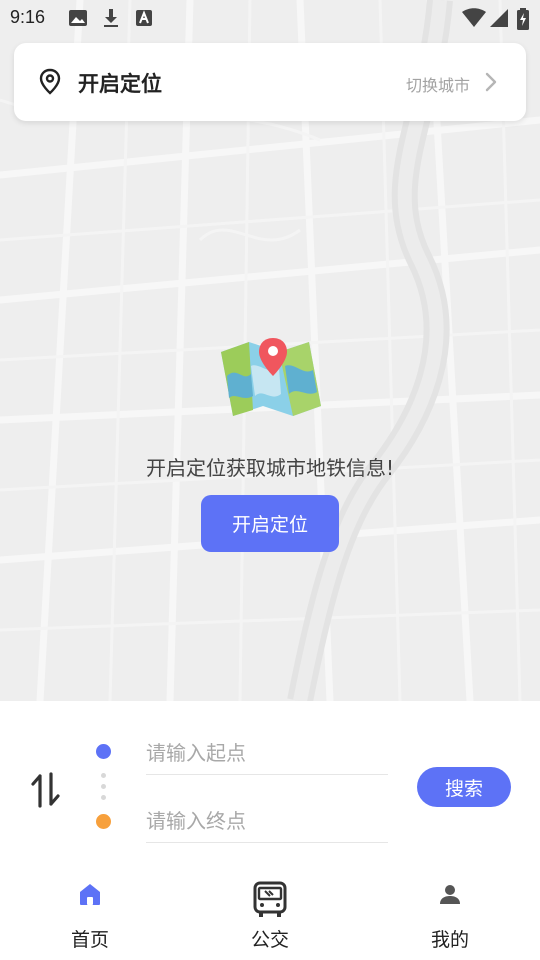 The height and width of the screenshot is (960, 540). I want to click on search-button: 搜索, so click(464, 787).